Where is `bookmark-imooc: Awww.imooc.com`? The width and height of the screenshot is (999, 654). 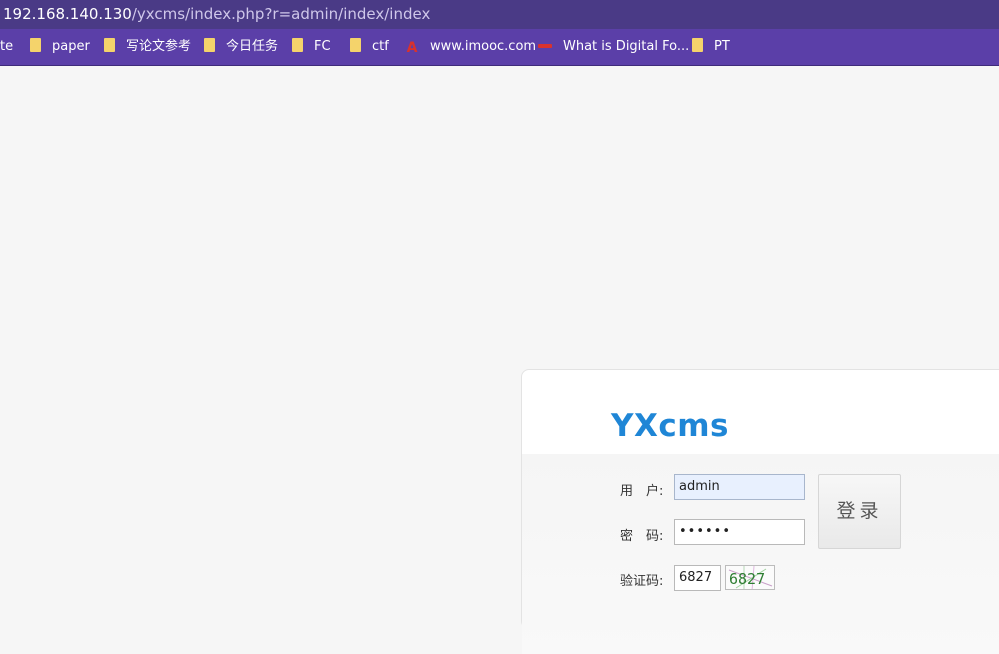
bookmark-imooc: Awww.imooc.com is located at coordinates (471, 47).